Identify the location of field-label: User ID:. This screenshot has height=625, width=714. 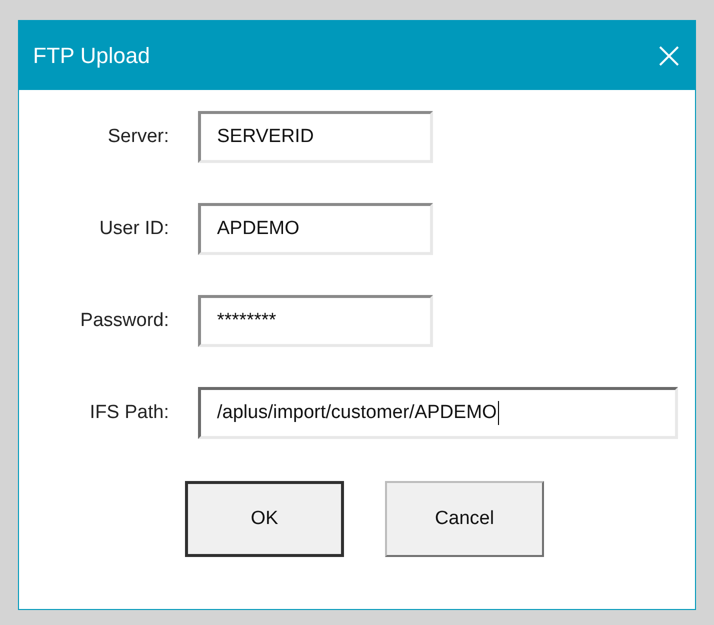
(133, 229).